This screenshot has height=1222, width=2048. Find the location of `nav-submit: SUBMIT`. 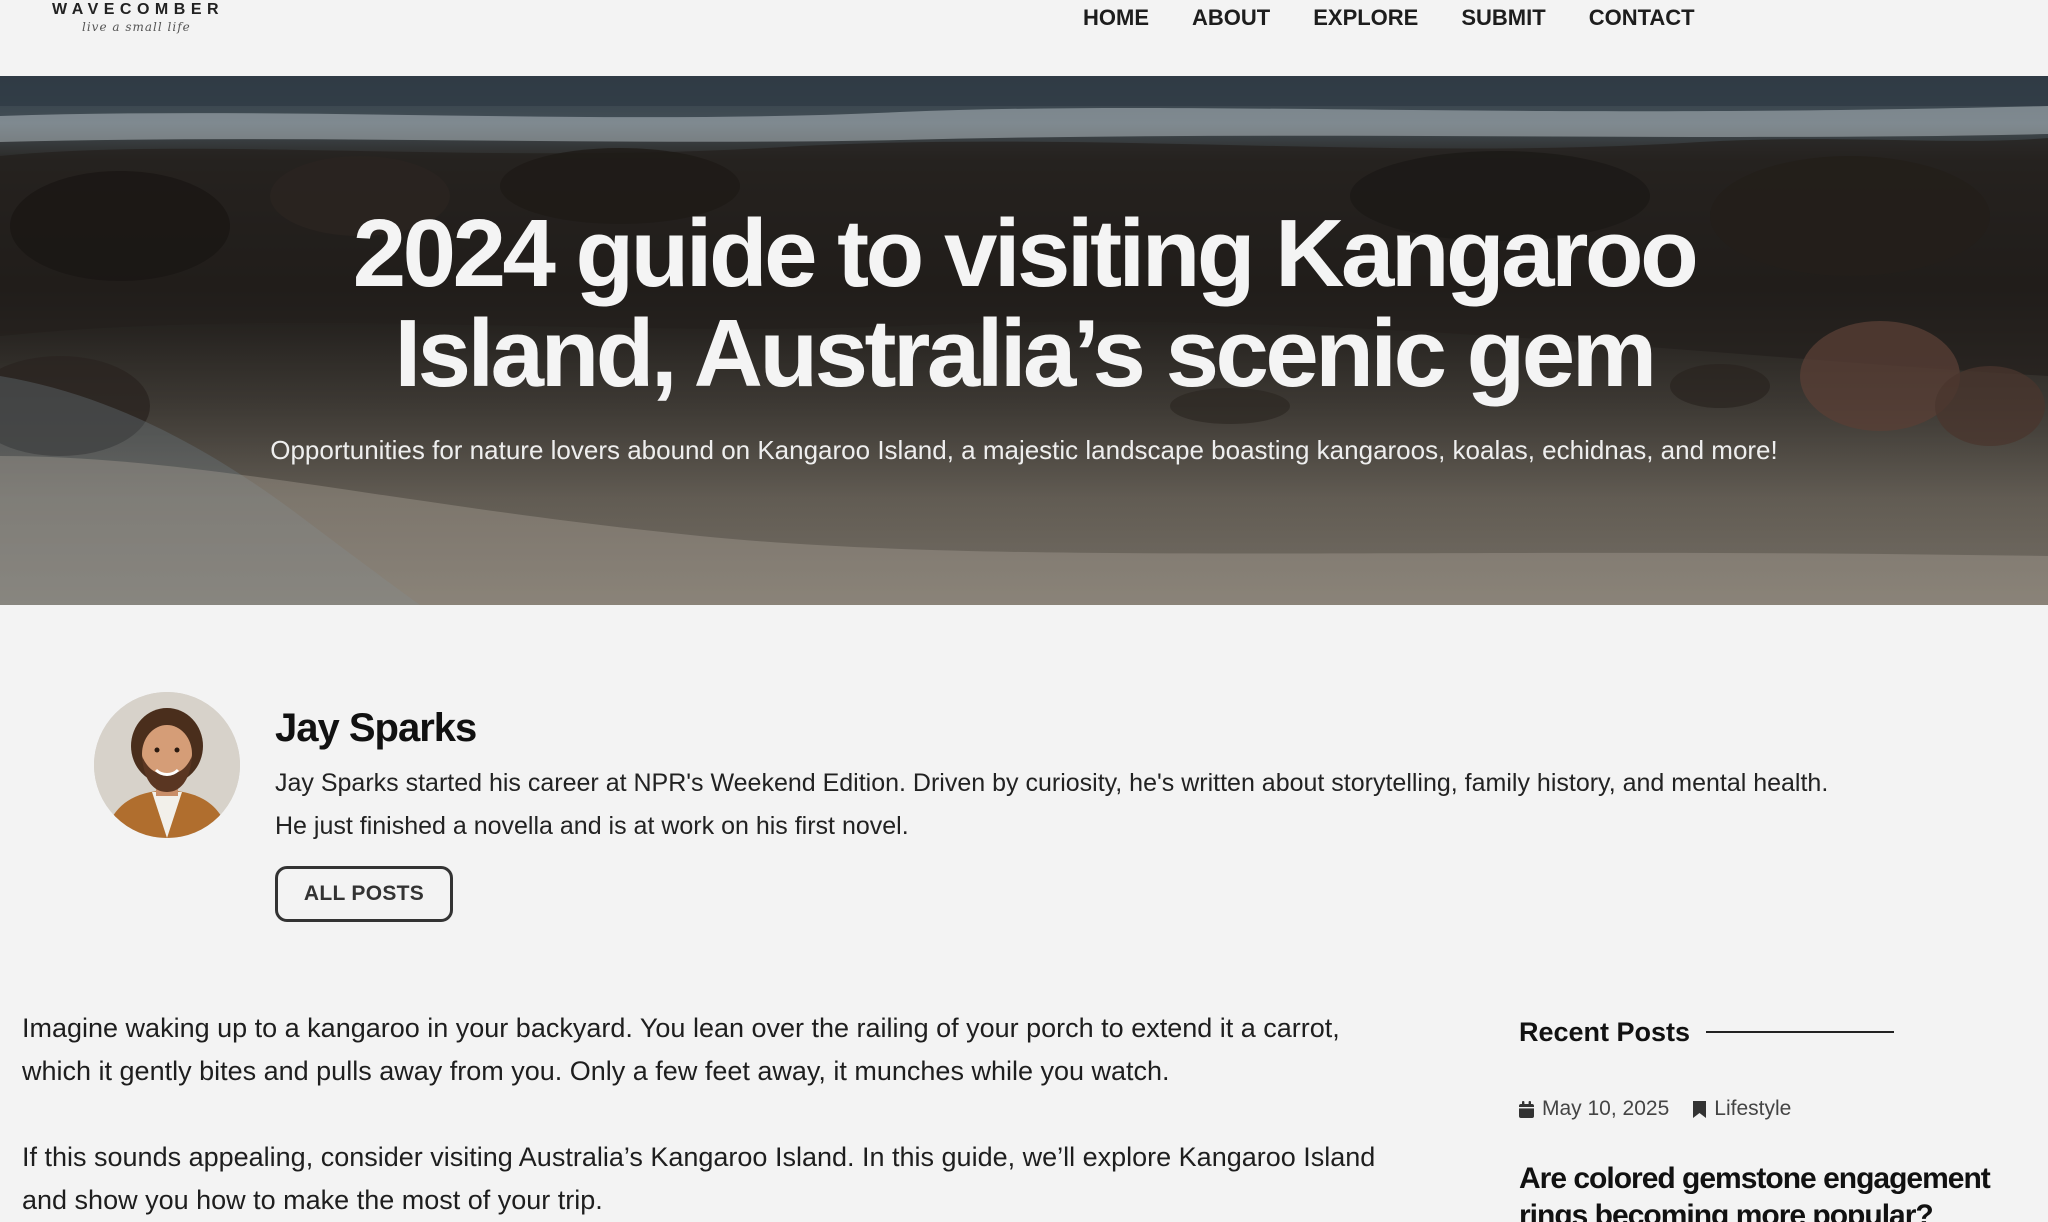

nav-submit: SUBMIT is located at coordinates (1503, 18).